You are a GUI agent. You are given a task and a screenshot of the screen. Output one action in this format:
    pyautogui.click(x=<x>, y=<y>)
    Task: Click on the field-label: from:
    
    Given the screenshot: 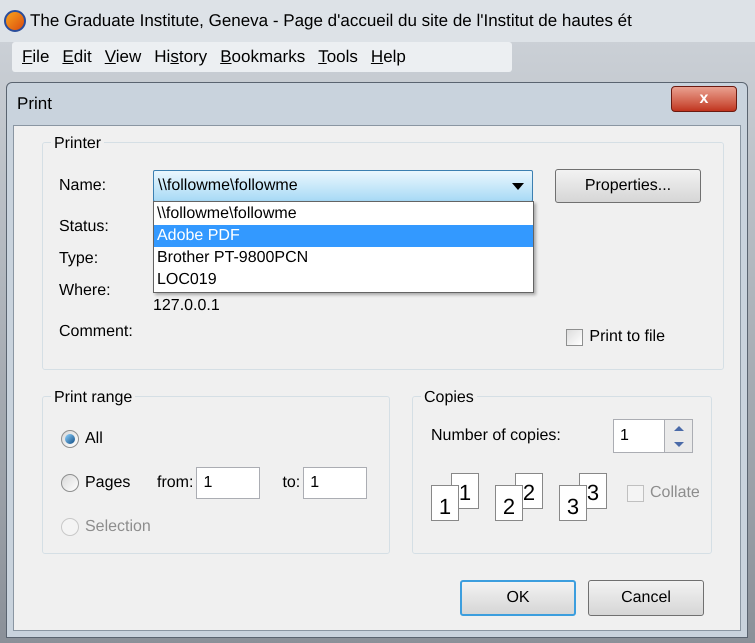 What is the action you would take?
    pyautogui.click(x=175, y=483)
    